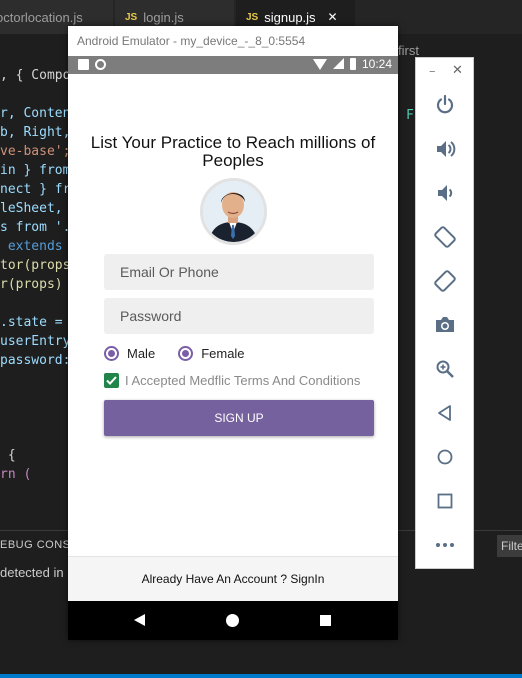  I want to click on code-line: .state =, so click(31, 322).